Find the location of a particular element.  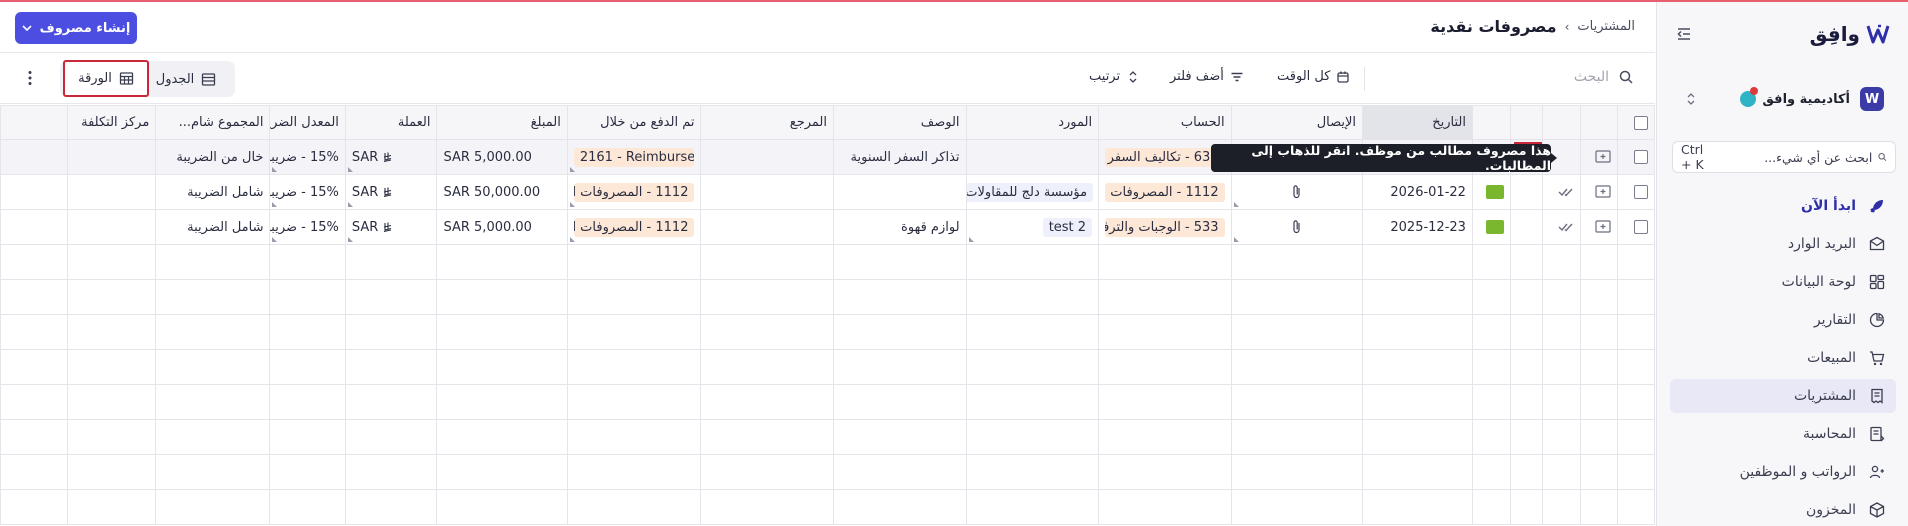

cell-paid-through: 2161 - Reimbursements is located at coordinates (634, 157).